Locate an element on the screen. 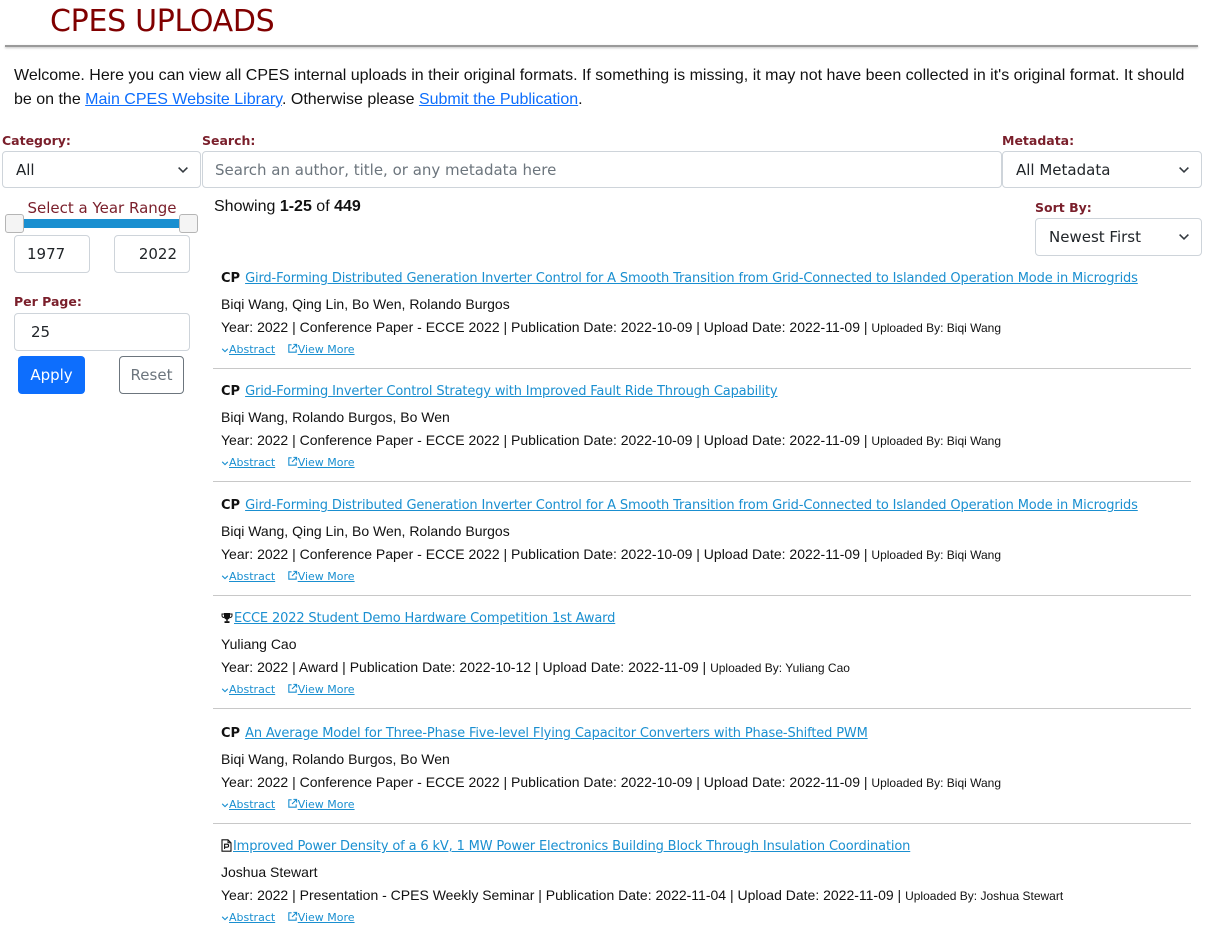 Image resolution: width=1223 pixels, height=942 pixels. category-select: All is located at coordinates (101, 169).